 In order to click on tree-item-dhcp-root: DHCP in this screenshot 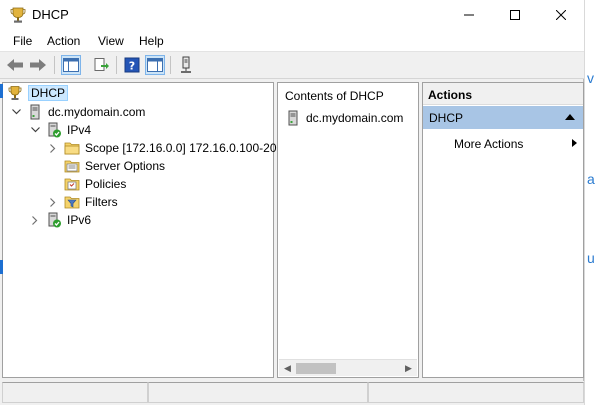, I will do `click(38, 93)`.